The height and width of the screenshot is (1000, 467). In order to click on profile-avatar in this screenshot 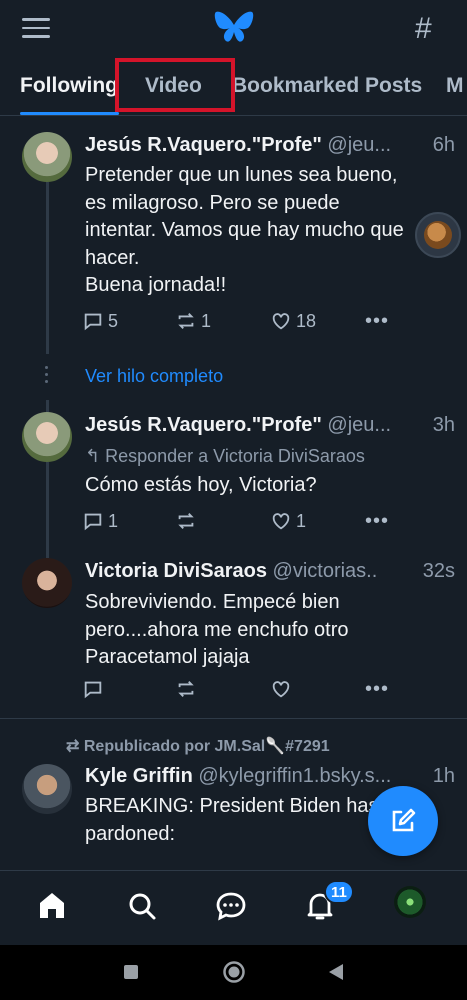, I will do `click(410, 902)`.